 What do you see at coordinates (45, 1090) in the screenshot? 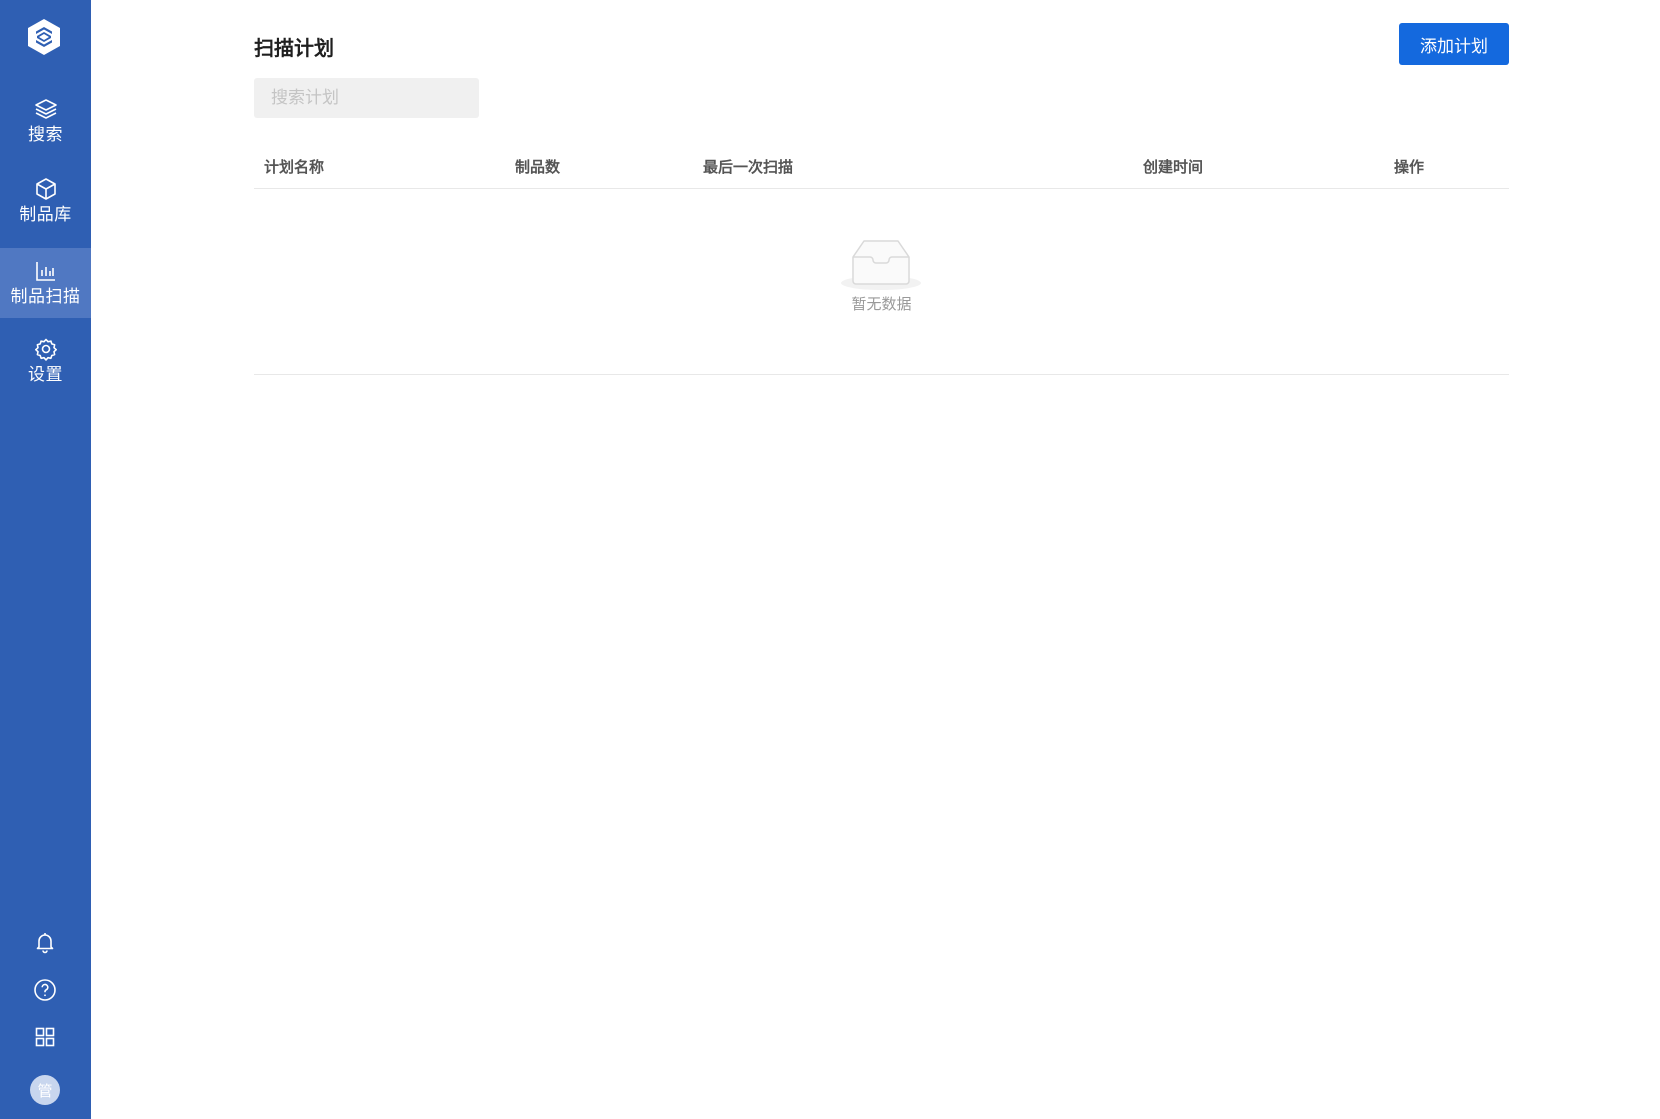
I see `avatar: 管` at bounding box center [45, 1090].